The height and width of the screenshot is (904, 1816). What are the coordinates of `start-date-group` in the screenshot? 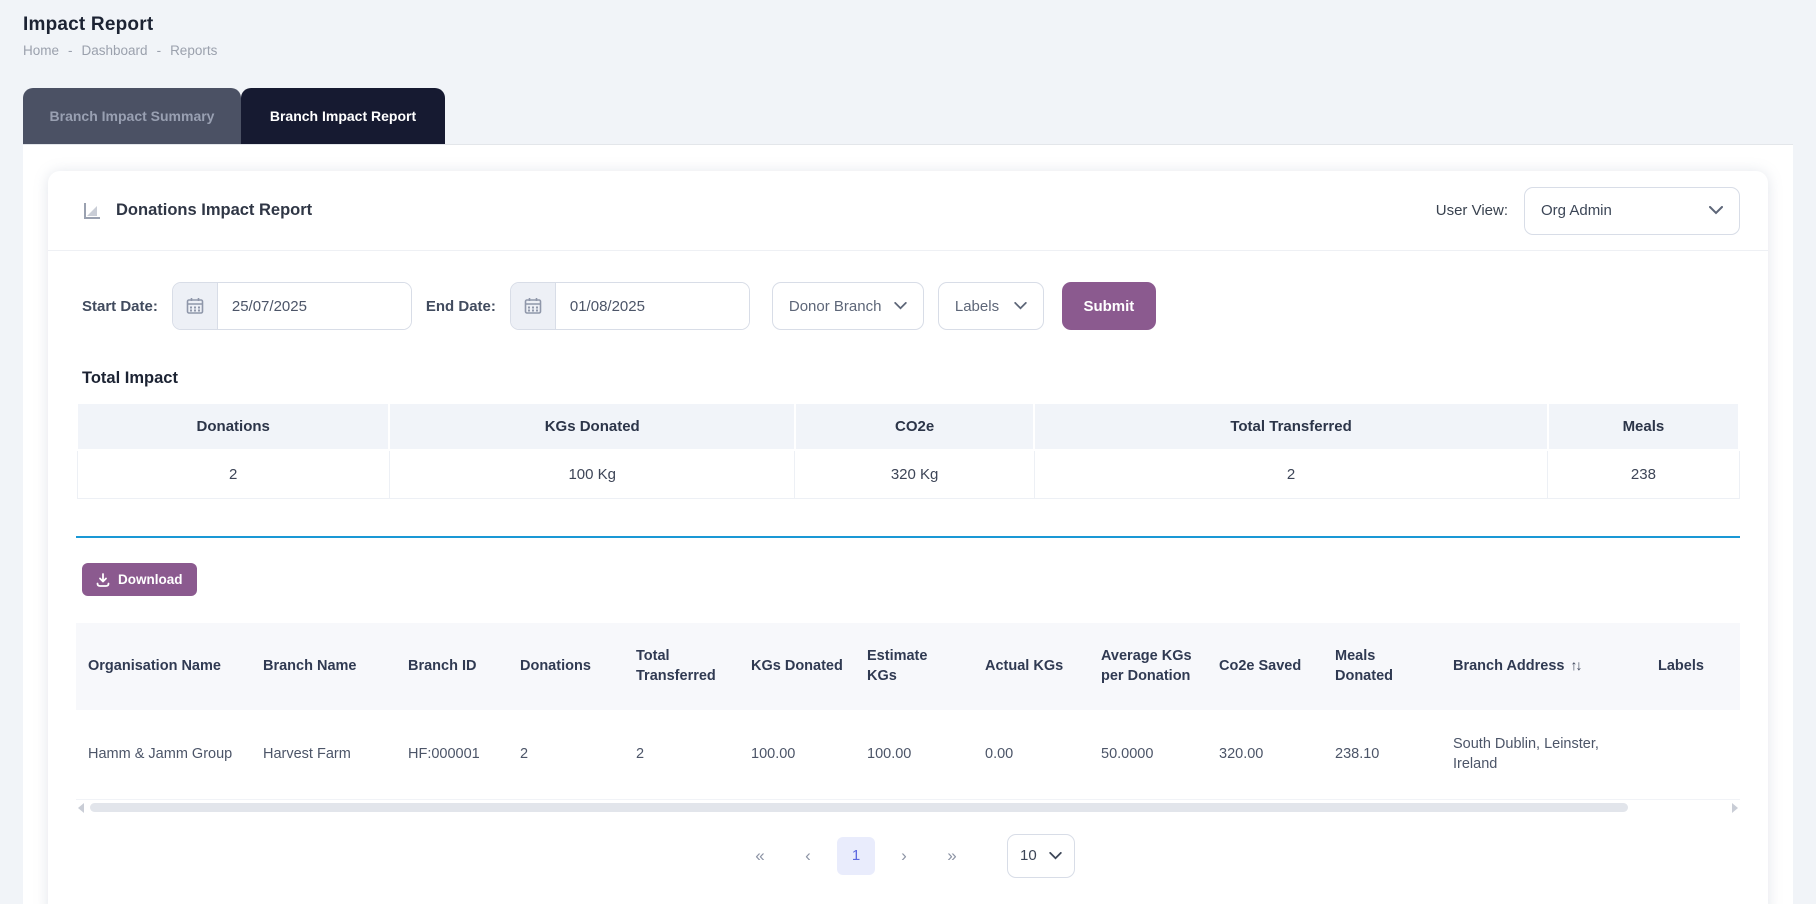 It's located at (291, 306).